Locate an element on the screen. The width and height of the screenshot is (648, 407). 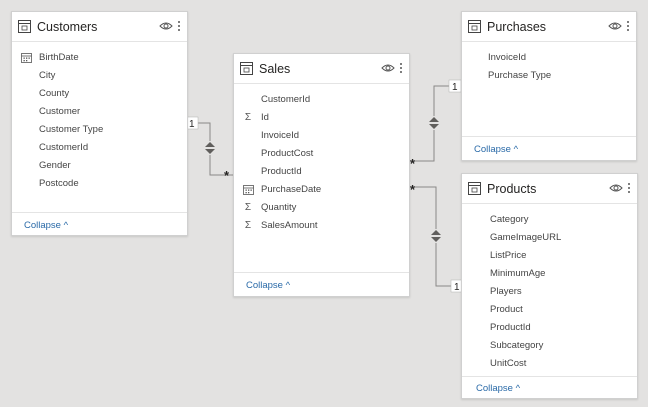
field-label: Customer is located at coordinates (60, 111).